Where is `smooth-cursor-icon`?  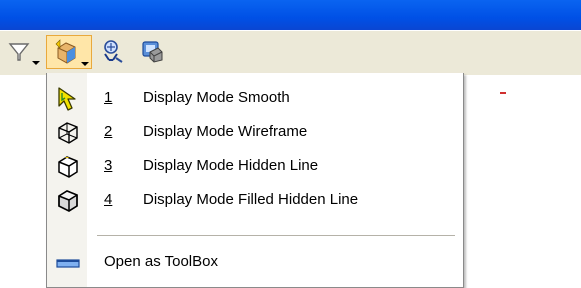 smooth-cursor-icon is located at coordinates (67, 99).